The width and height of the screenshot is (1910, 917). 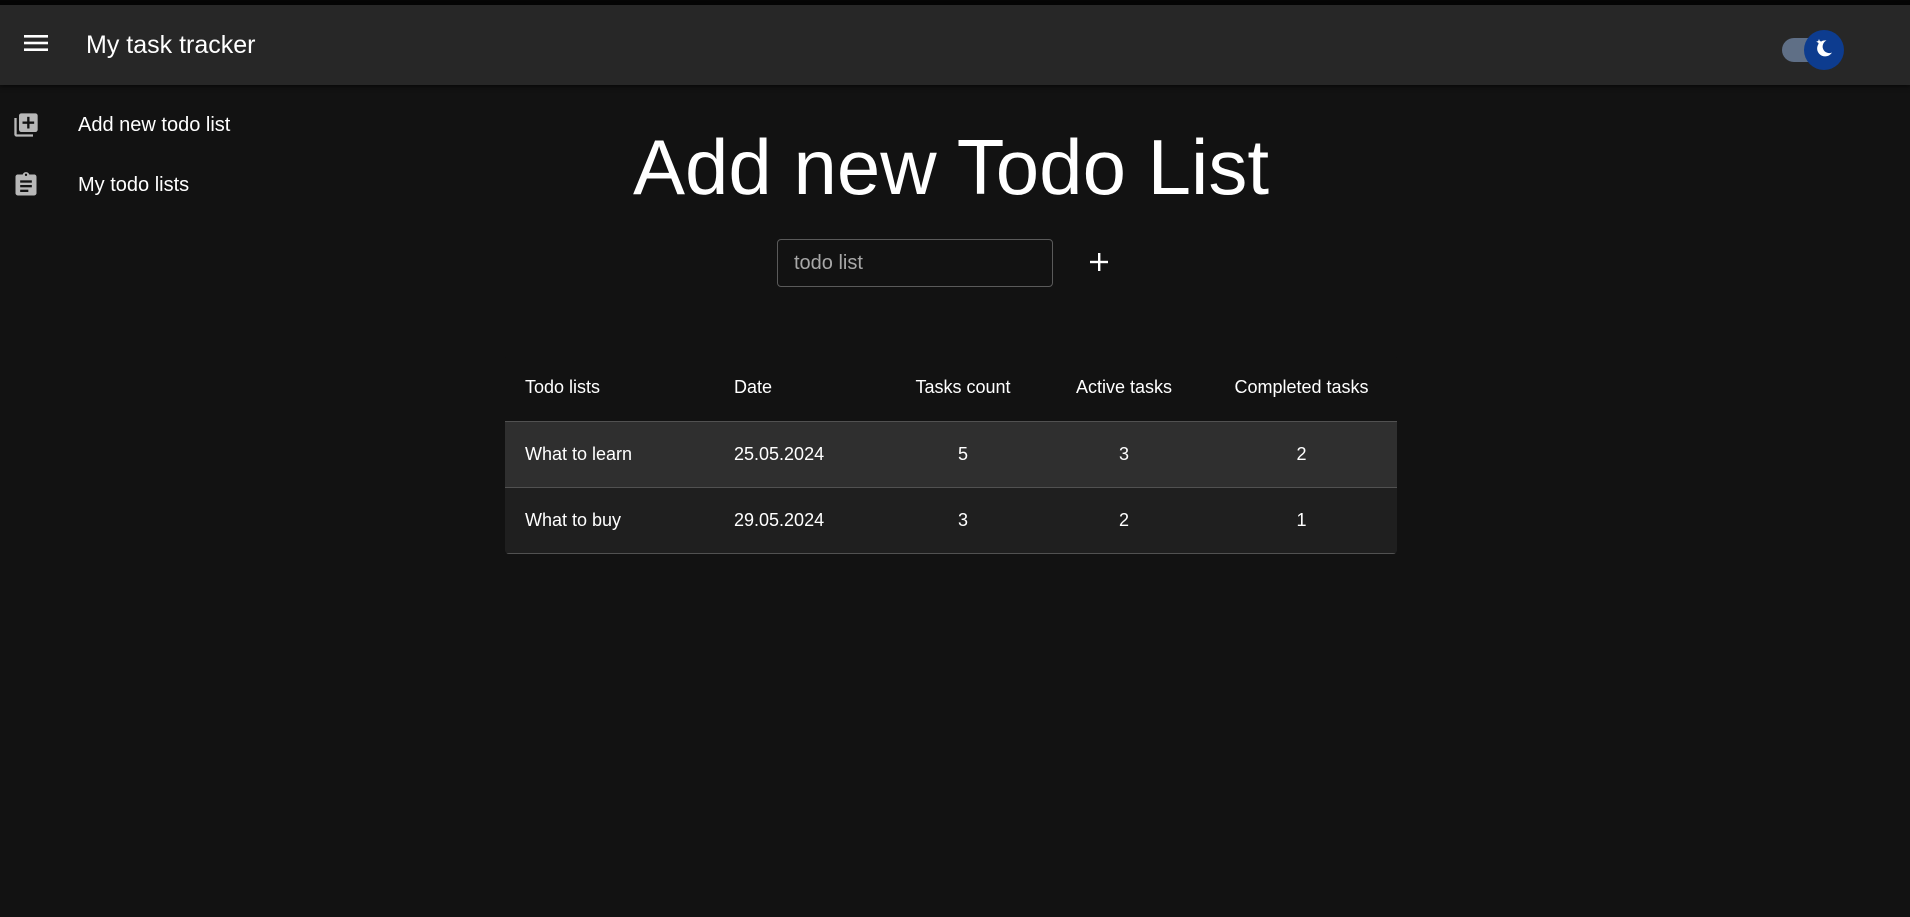 I want to click on cell-active-tasks: 3, so click(x=1124, y=454).